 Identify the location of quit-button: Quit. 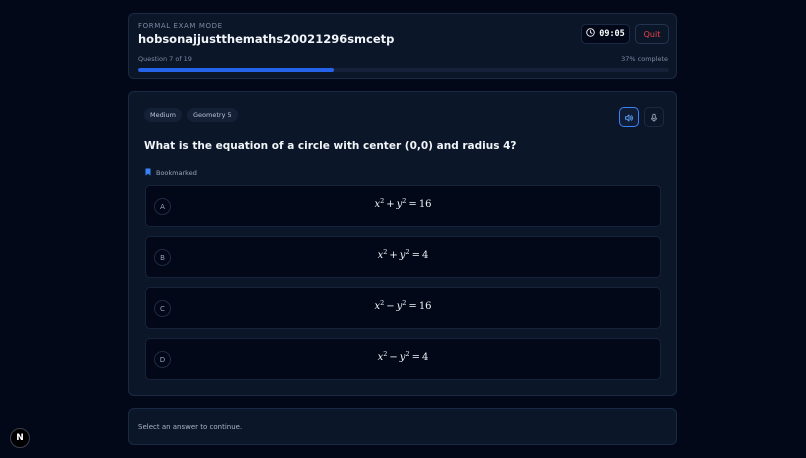
(652, 34).